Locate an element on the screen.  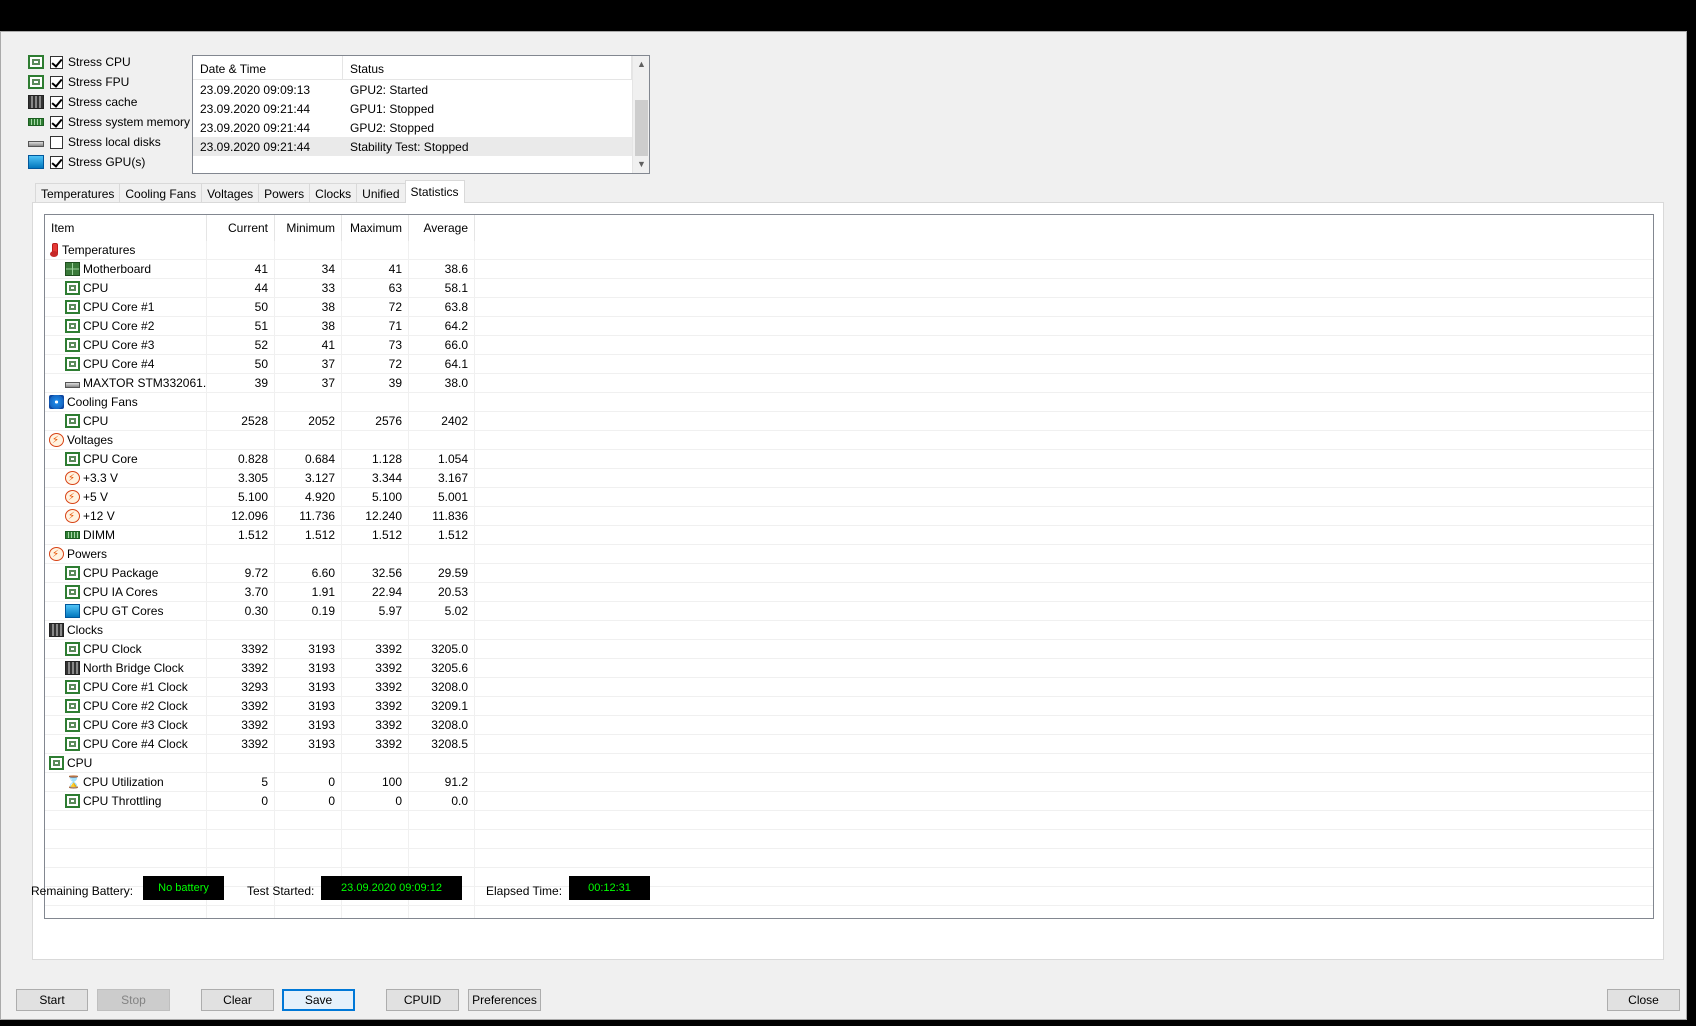
stats-item-cell: North Bridge Clock is located at coordinates (126, 668).